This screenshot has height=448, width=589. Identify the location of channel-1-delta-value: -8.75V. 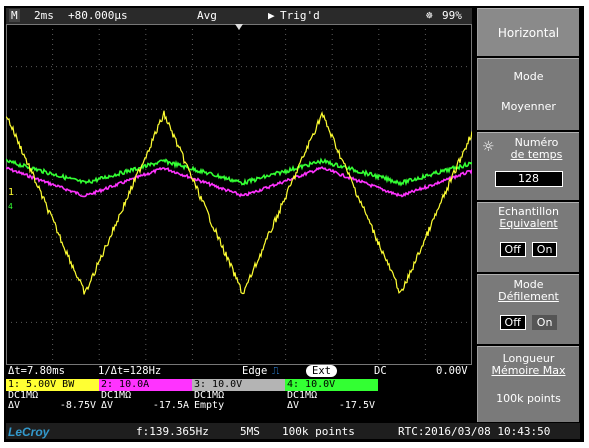
(77, 405).